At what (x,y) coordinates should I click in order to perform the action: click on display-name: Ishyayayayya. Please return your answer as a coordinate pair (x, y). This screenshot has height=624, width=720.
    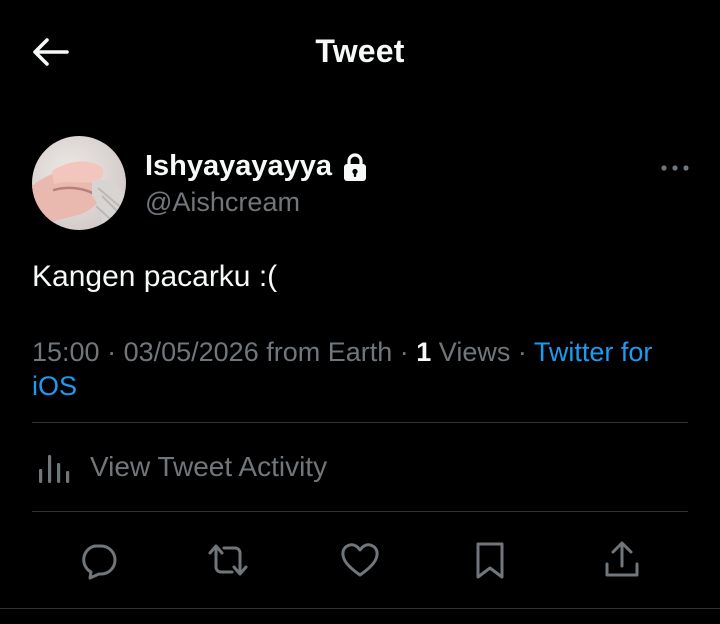
    Looking at the image, I should click on (238, 166).